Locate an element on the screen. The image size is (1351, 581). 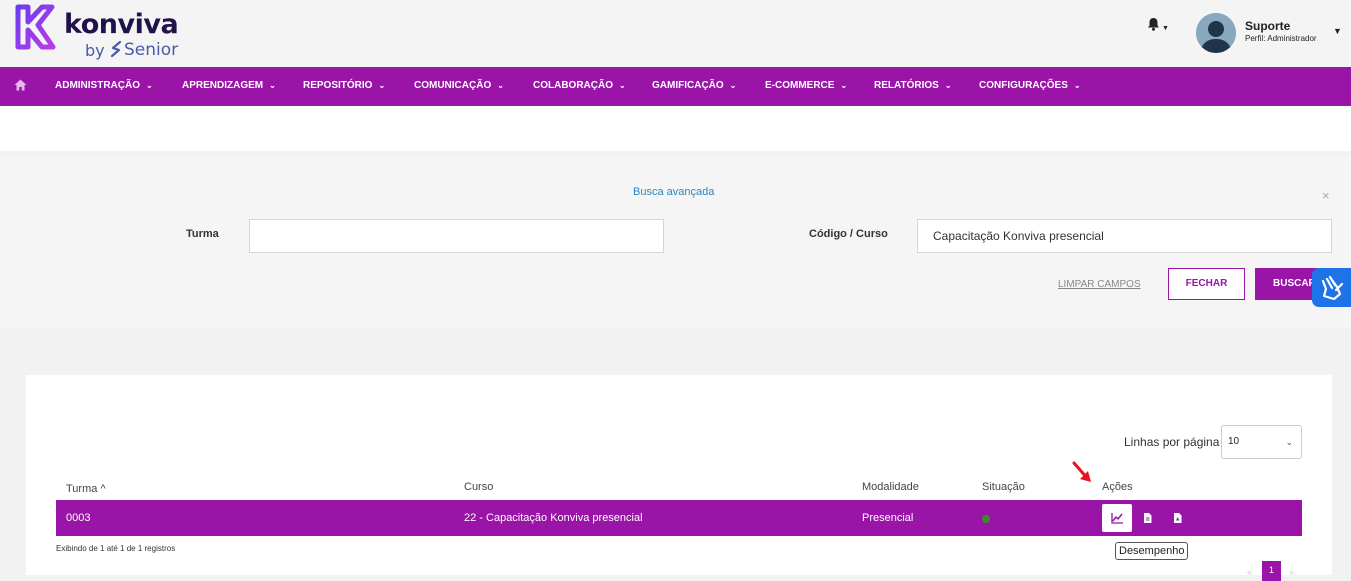
pagination-prev: « is located at coordinates (1249, 572).